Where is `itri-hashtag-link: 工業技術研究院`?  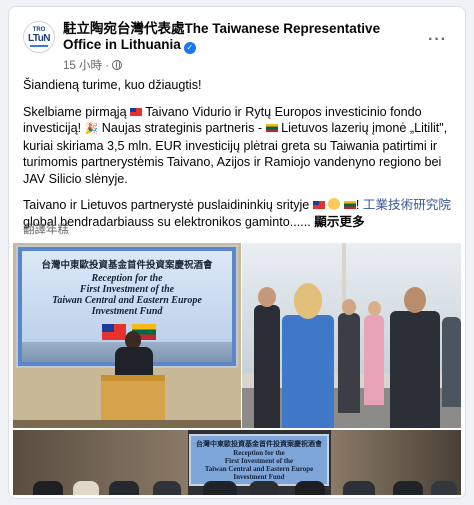 itri-hashtag-link: 工業技術研究院 is located at coordinates (407, 205).